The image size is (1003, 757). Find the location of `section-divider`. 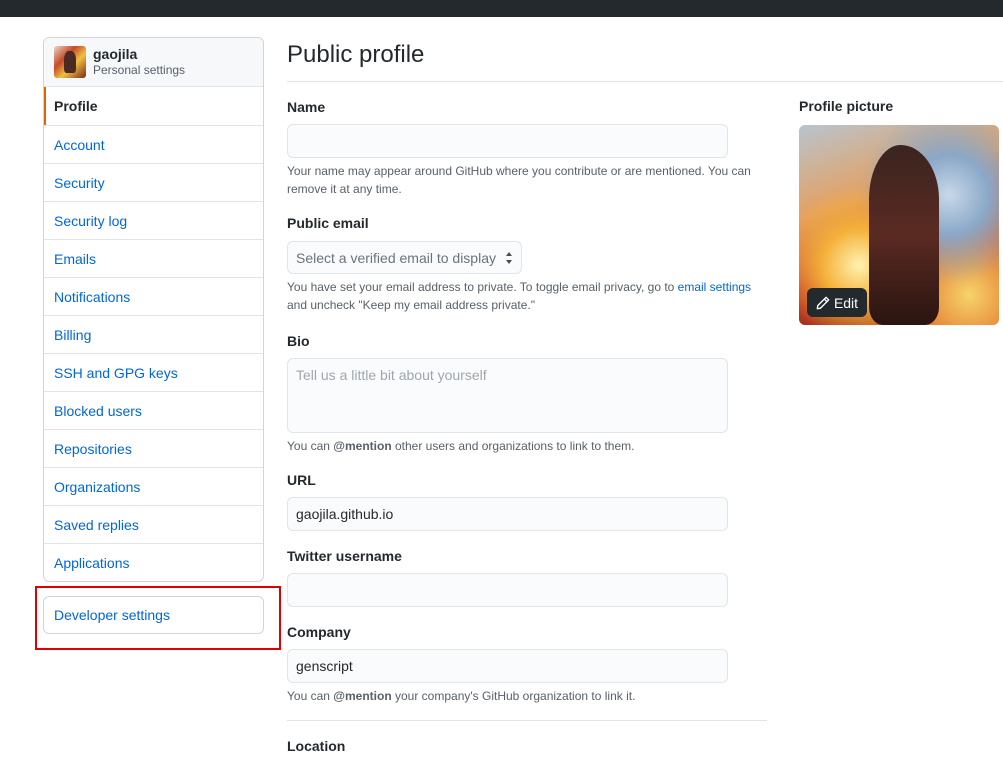

section-divider is located at coordinates (527, 720).